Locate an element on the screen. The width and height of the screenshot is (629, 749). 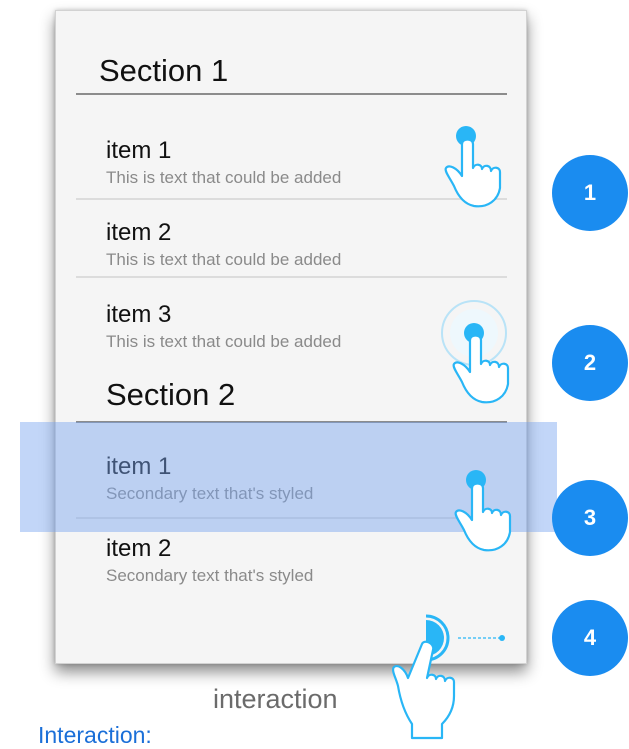
step-badge-1: 1 is located at coordinates (590, 193).